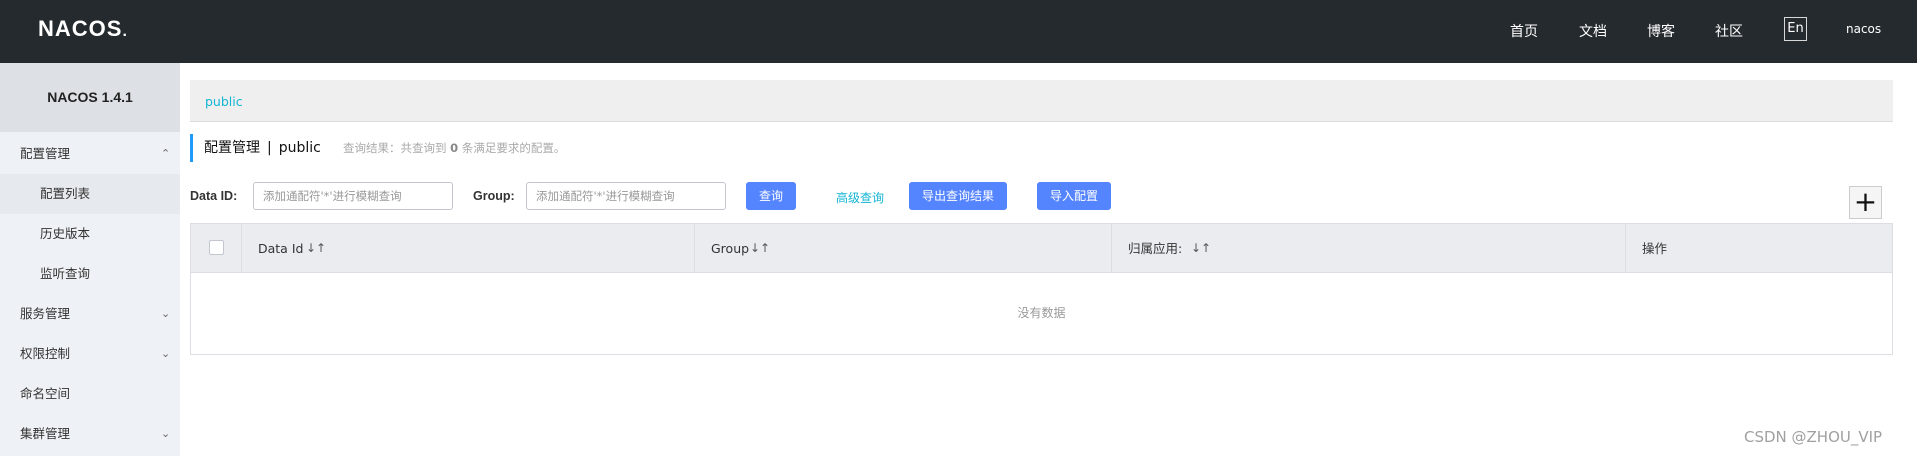 Image resolution: width=1917 pixels, height=456 pixels. Describe the element at coordinates (90, 394) in the screenshot. I see `sidebar-item-namespace: 命名空间` at that location.